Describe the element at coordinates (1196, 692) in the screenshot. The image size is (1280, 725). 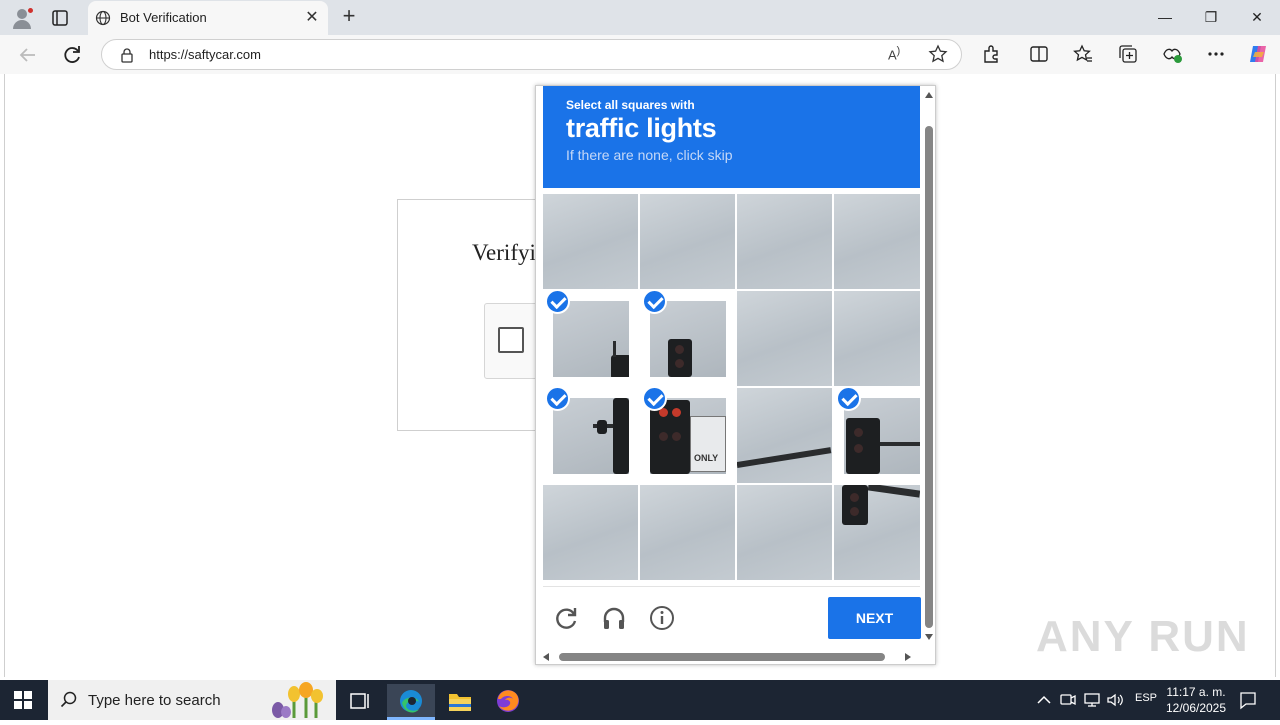
I see `clock-time: 11:17 a. m.` at that location.